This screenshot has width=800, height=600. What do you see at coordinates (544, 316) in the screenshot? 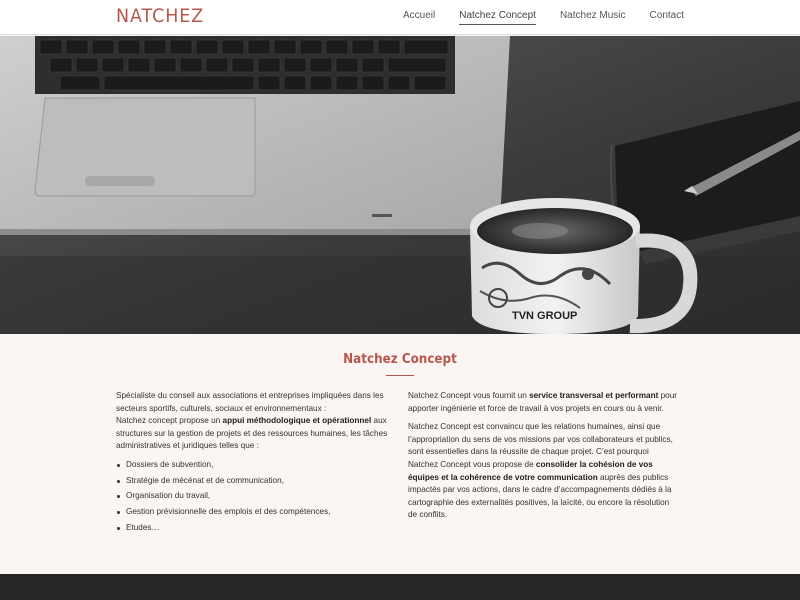
I see `mug-print-text: TVN GROUP` at bounding box center [544, 316].